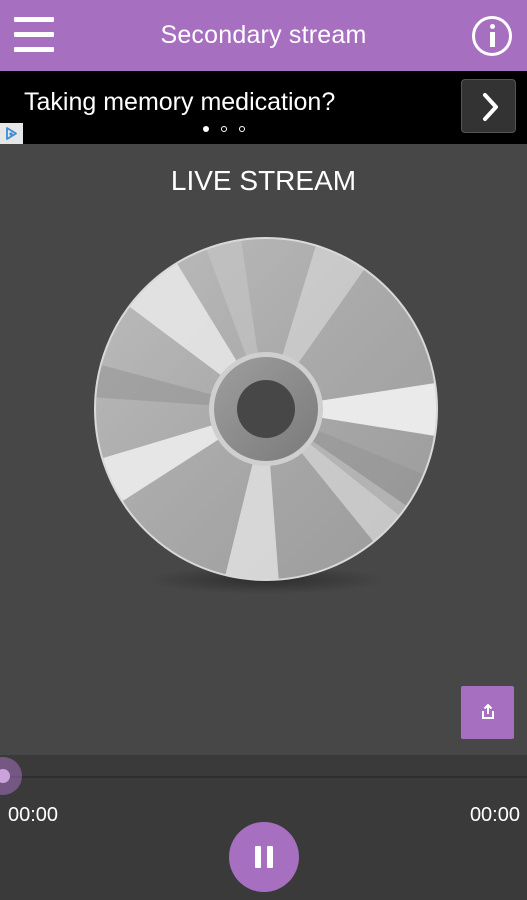 The image size is (527, 900). What do you see at coordinates (33, 815) in the screenshot?
I see `elapsed-time: 00:00` at bounding box center [33, 815].